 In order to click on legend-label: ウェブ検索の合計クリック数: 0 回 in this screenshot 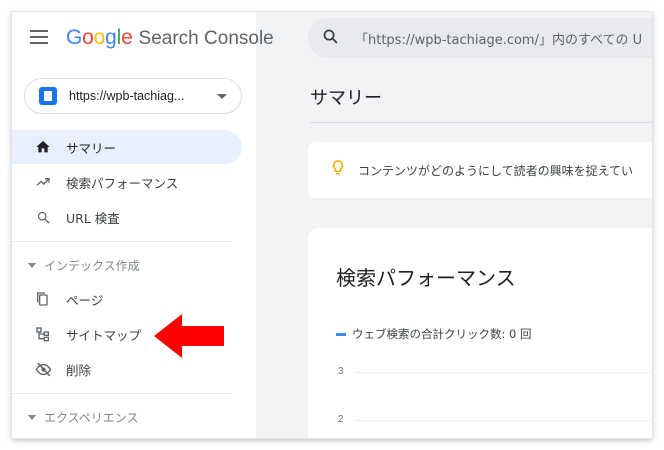, I will do `click(442, 334)`.